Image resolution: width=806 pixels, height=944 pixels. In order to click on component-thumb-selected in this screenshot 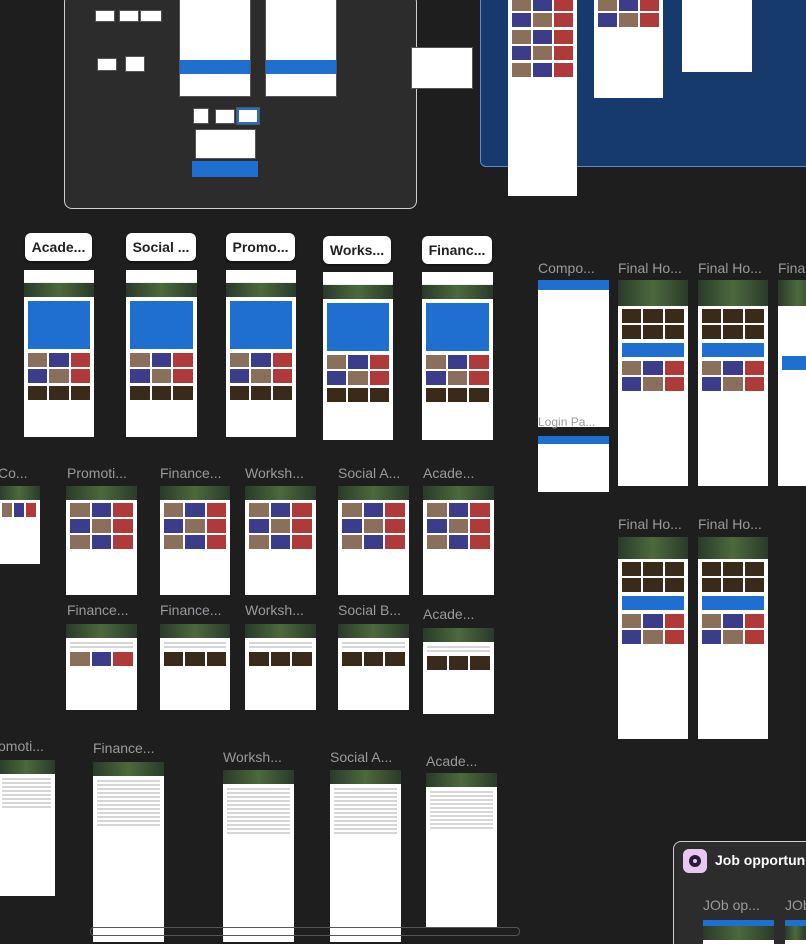, I will do `click(248, 116)`.